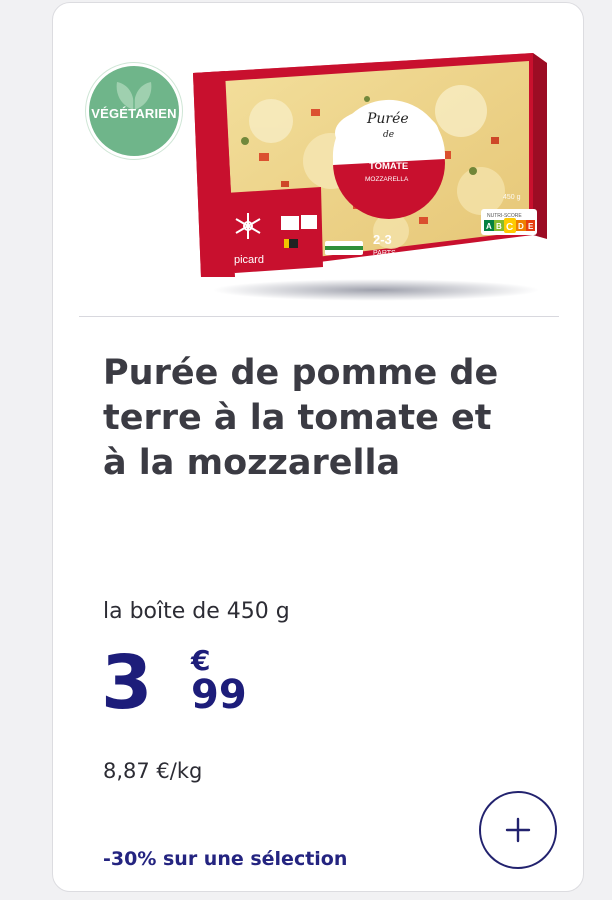 Image resolution: width=612 pixels, height=900 pixels. Describe the element at coordinates (219, 695) in the screenshot. I see `price-decimal: 99` at that location.